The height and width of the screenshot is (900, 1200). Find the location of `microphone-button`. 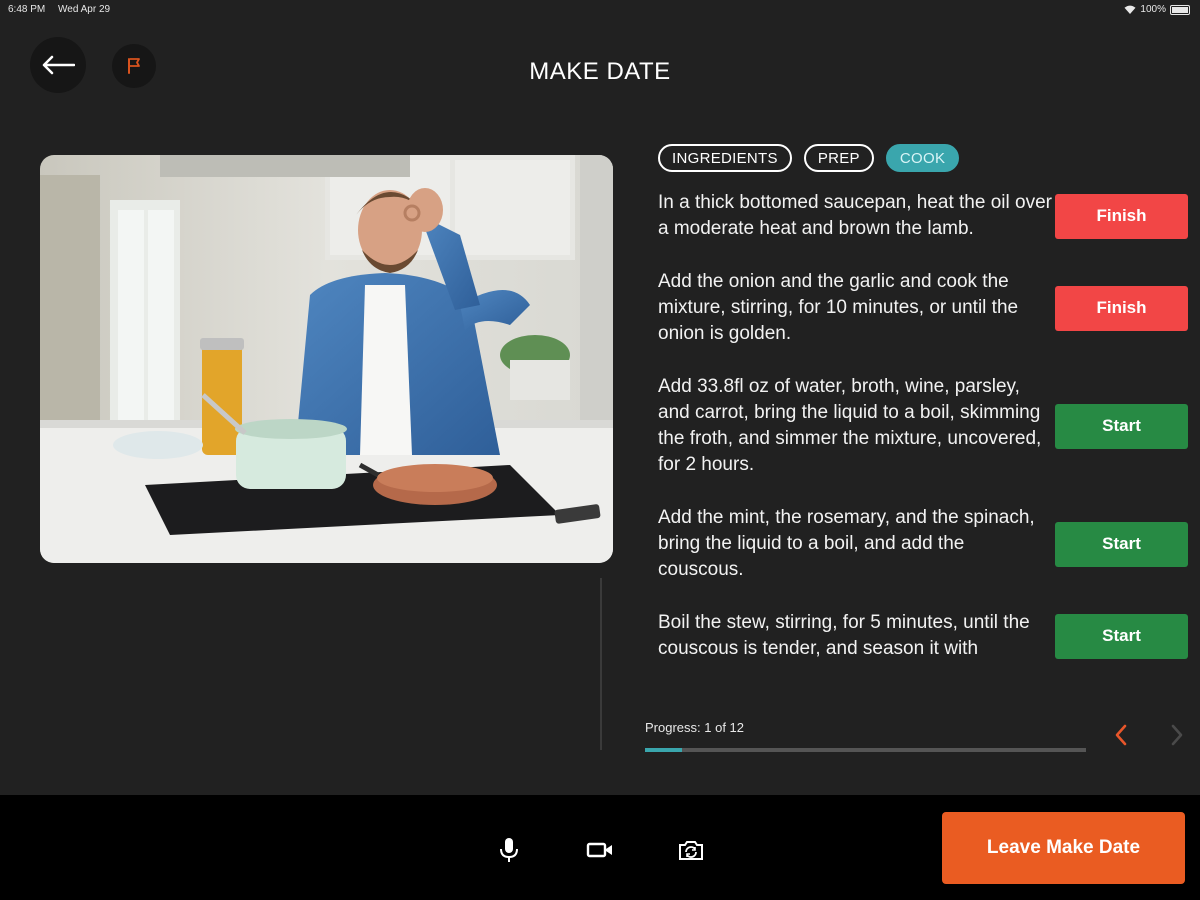

microphone-button is located at coordinates (509, 850).